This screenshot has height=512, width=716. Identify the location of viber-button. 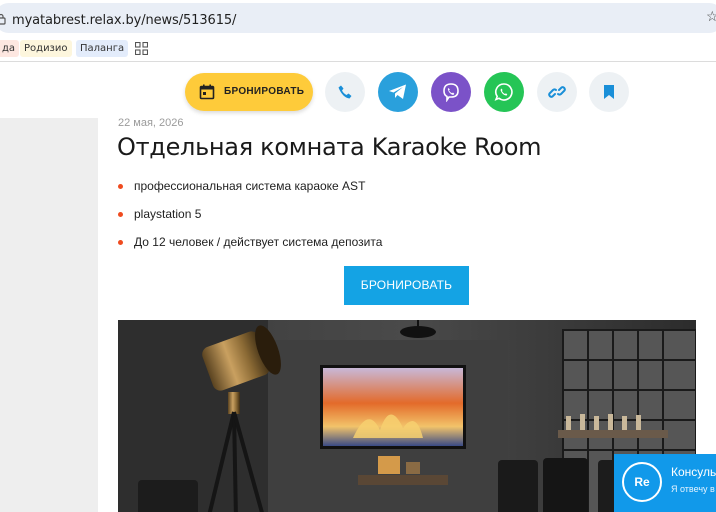
(451, 92).